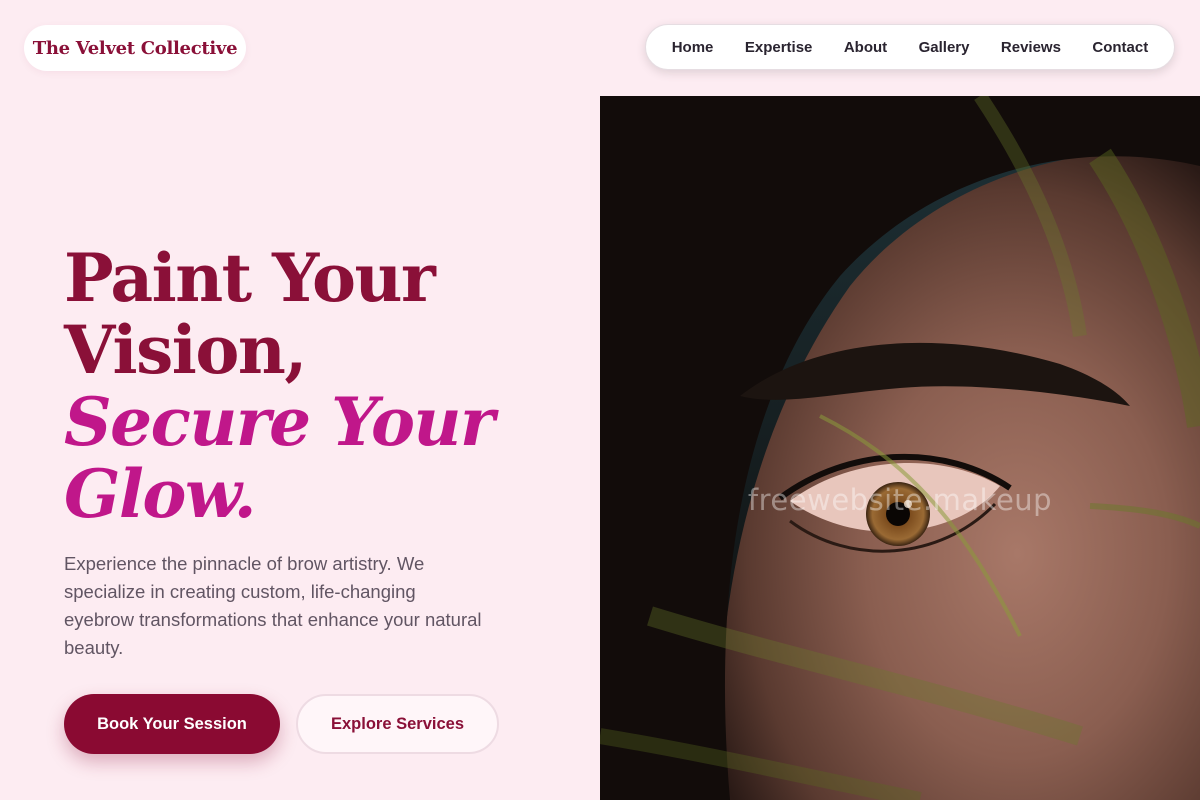 Image resolution: width=1200 pixels, height=800 pixels. What do you see at coordinates (944, 47) in the screenshot?
I see `nav-item-gallery: Gallery` at bounding box center [944, 47].